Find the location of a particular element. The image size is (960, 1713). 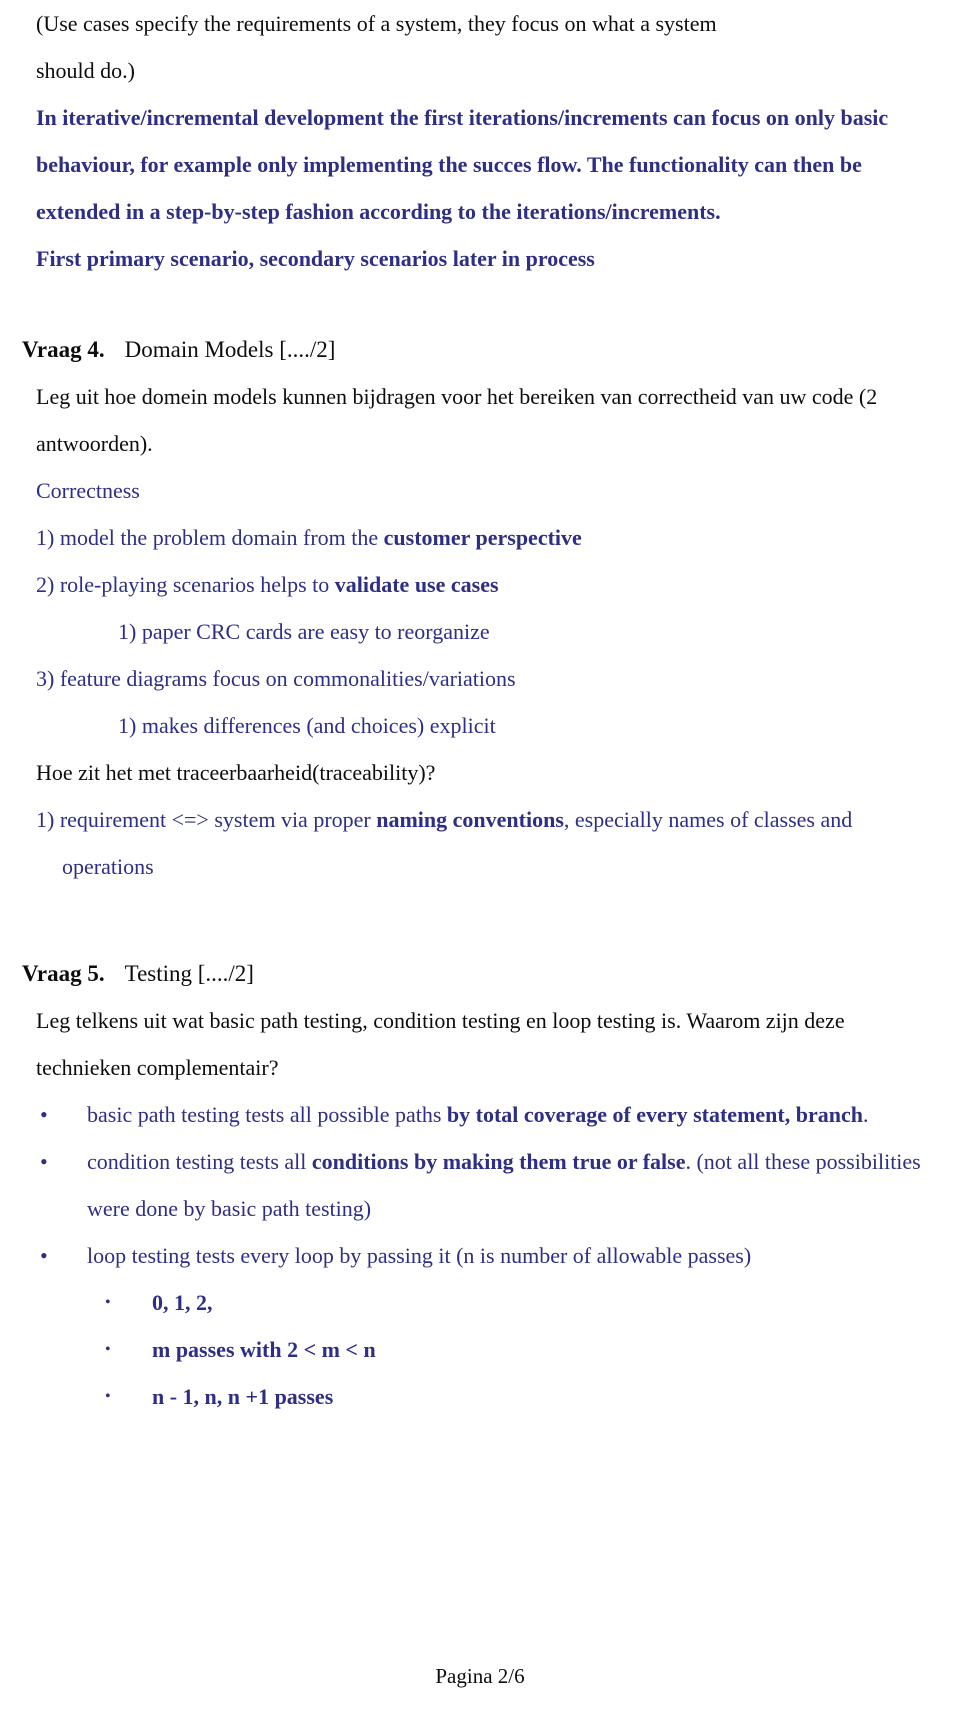

list-item-emphasis: conditions by making them true or false is located at coordinates (498, 1161).